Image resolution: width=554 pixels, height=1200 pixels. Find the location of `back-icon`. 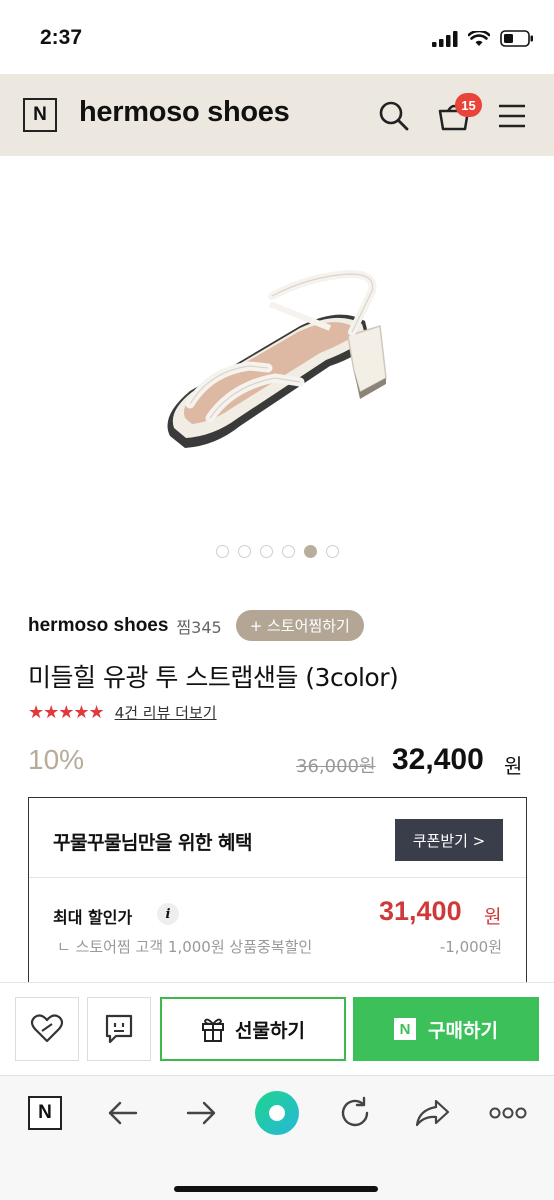

back-icon is located at coordinates (123, 1113).